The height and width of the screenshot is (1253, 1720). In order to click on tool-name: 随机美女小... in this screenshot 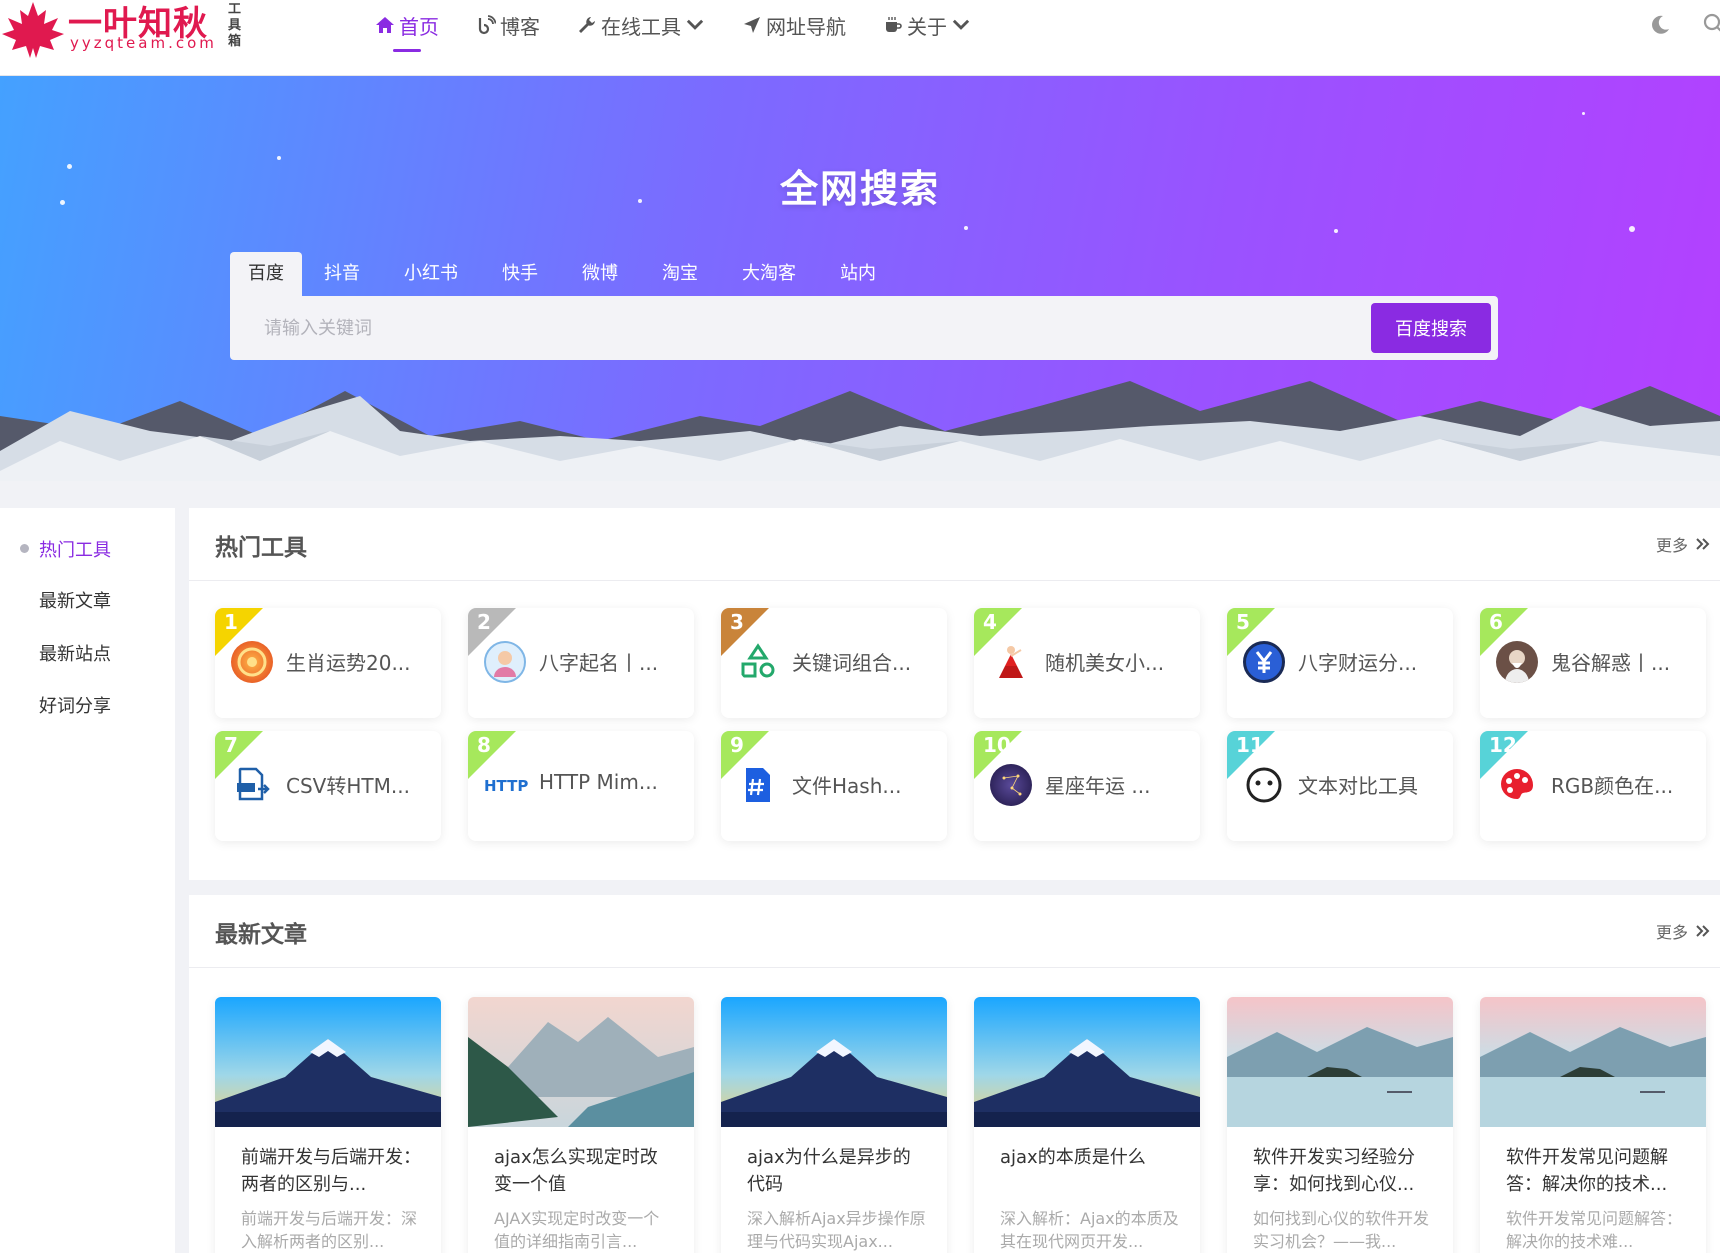, I will do `click(1105, 663)`.